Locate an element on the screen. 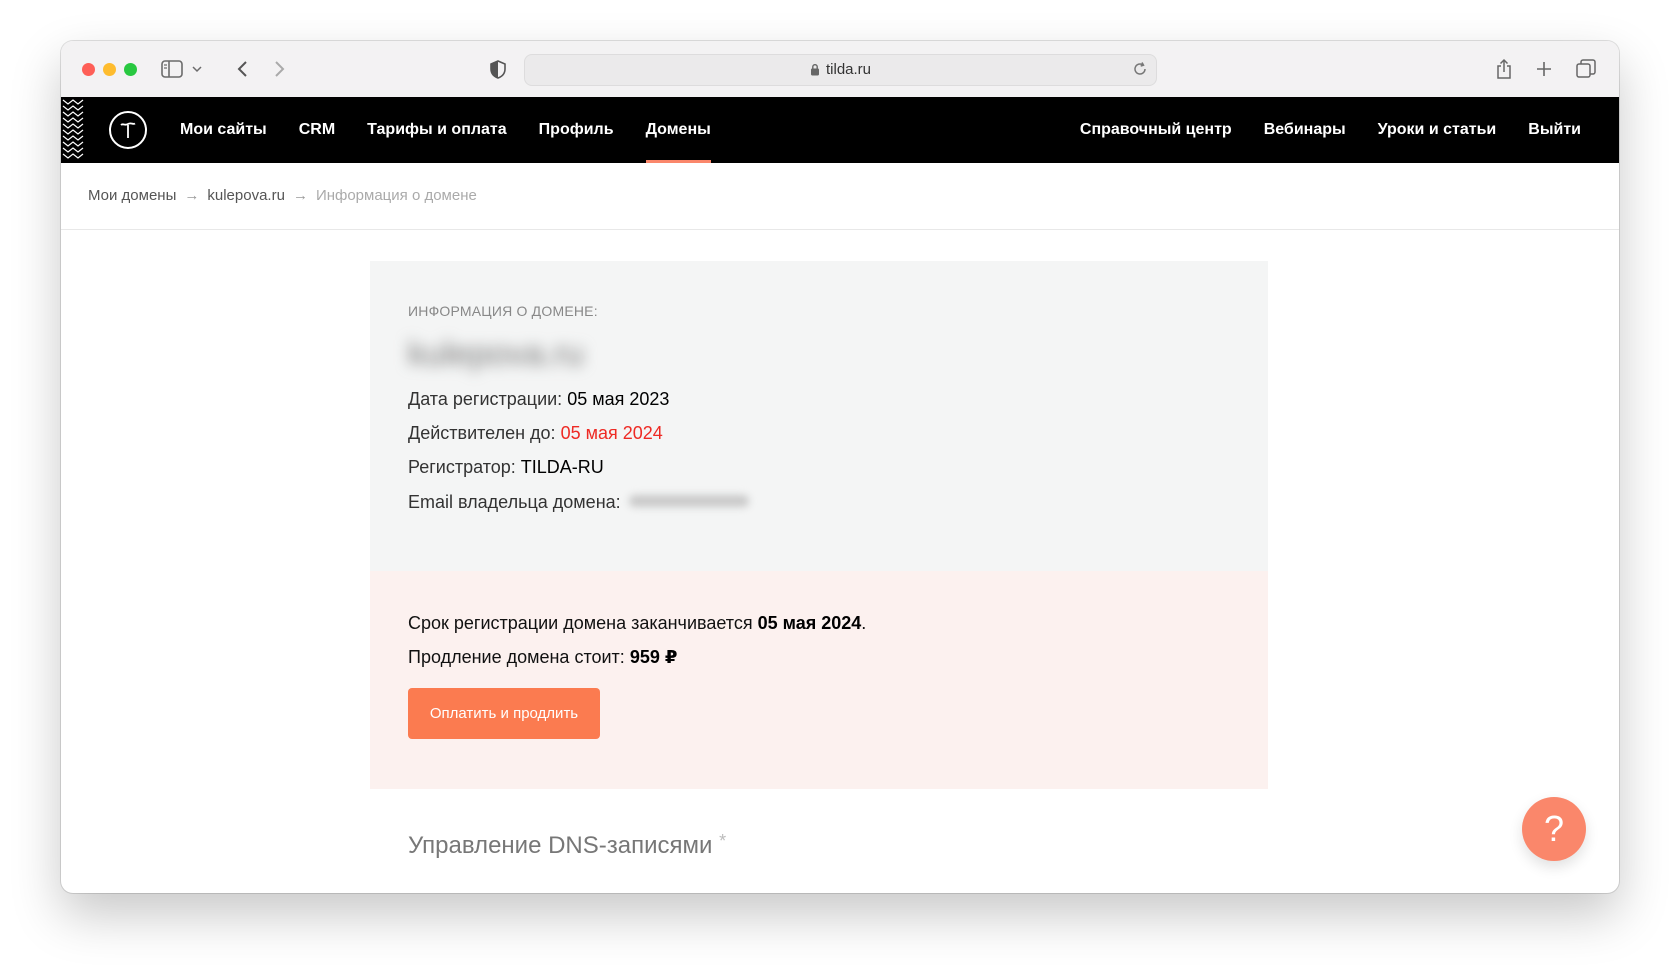 The height and width of the screenshot is (974, 1680). nav-crm: CRM is located at coordinates (317, 130).